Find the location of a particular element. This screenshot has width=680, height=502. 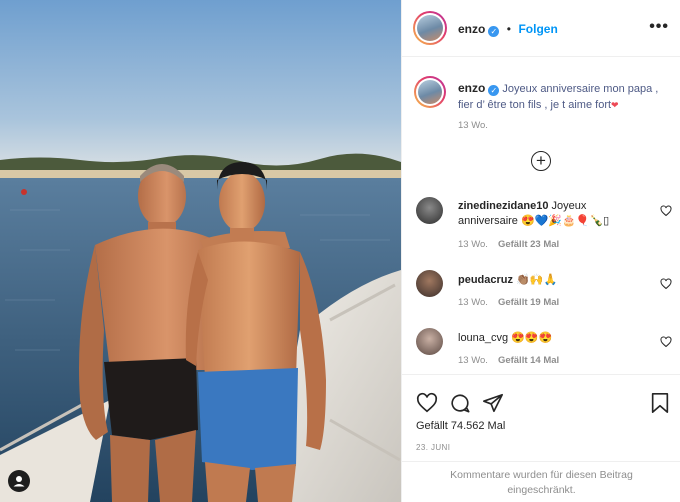

comment-likes: Gefällt 23 Mal is located at coordinates (528, 244).